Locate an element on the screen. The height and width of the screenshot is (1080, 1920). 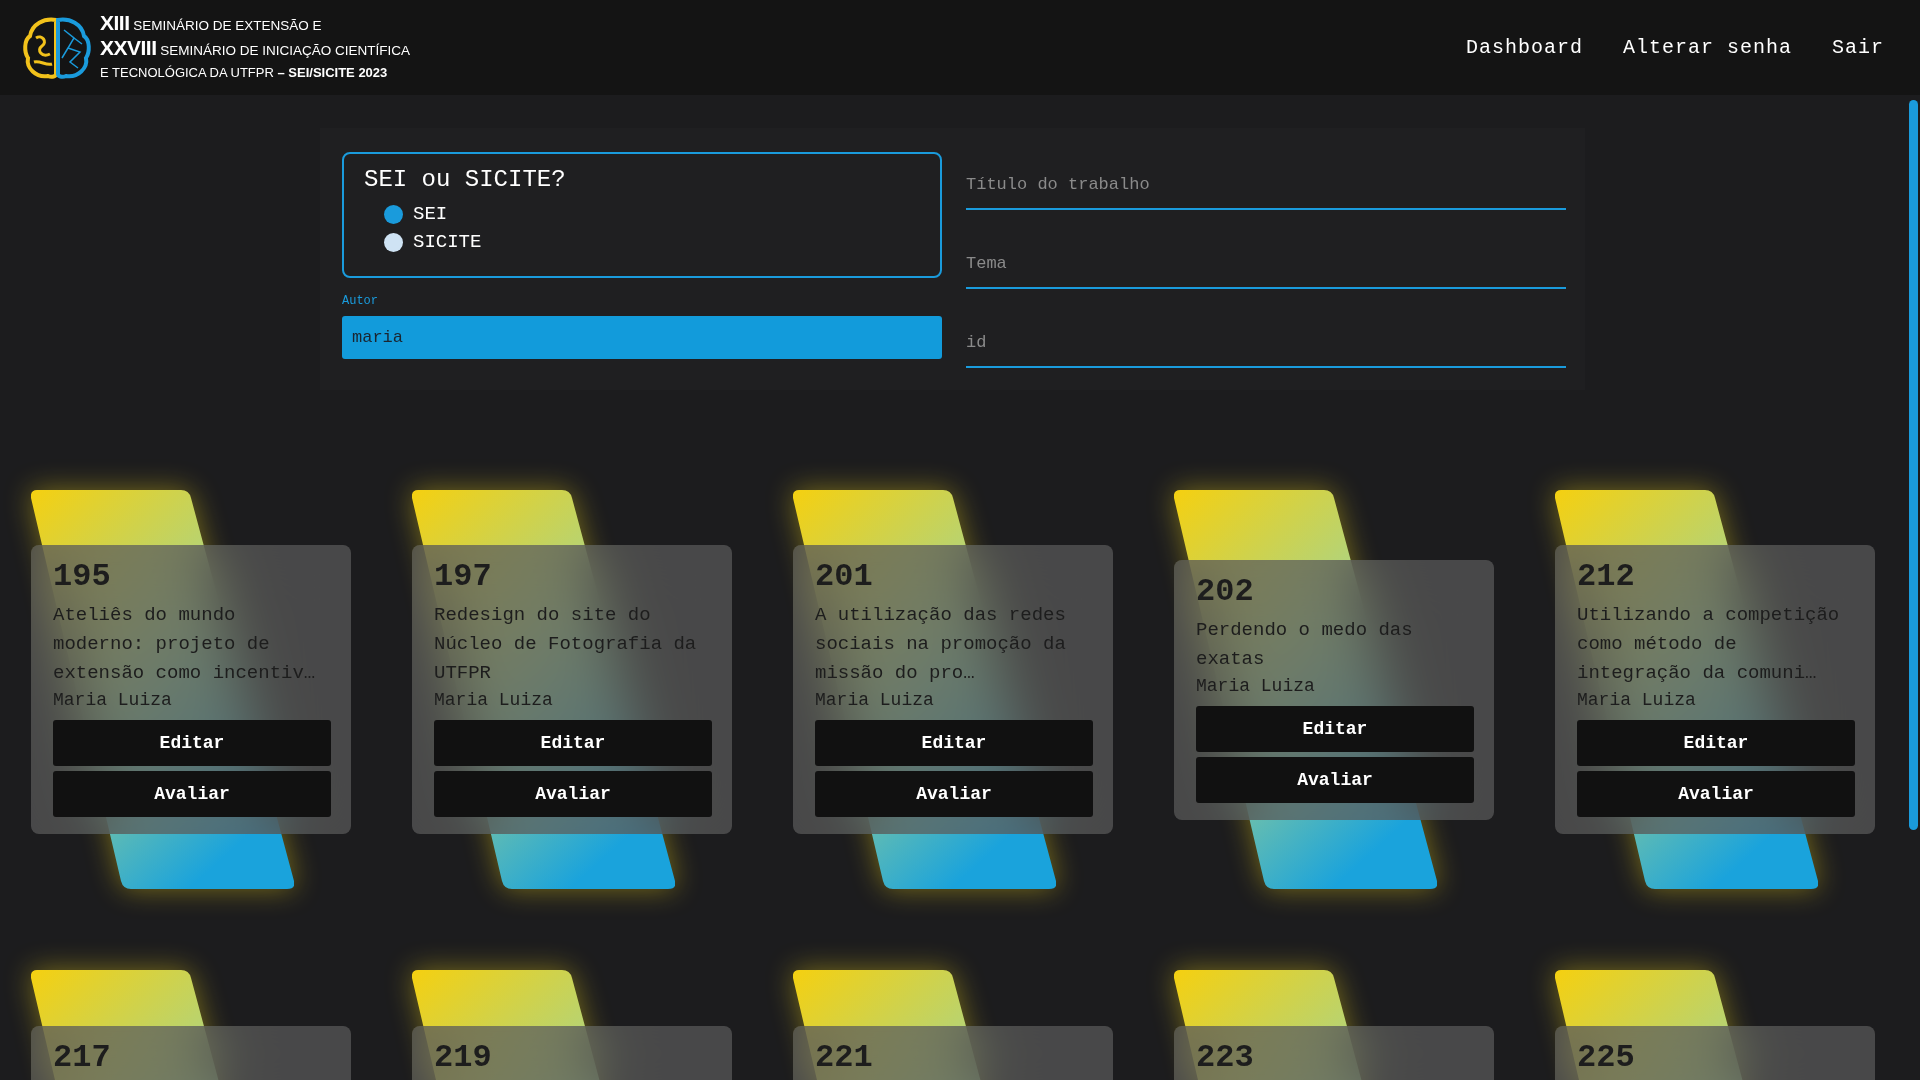
logo-text: E TECNOLÓGICA DA UTFPR – SEI/SICITE 2023 is located at coordinates (244, 72).